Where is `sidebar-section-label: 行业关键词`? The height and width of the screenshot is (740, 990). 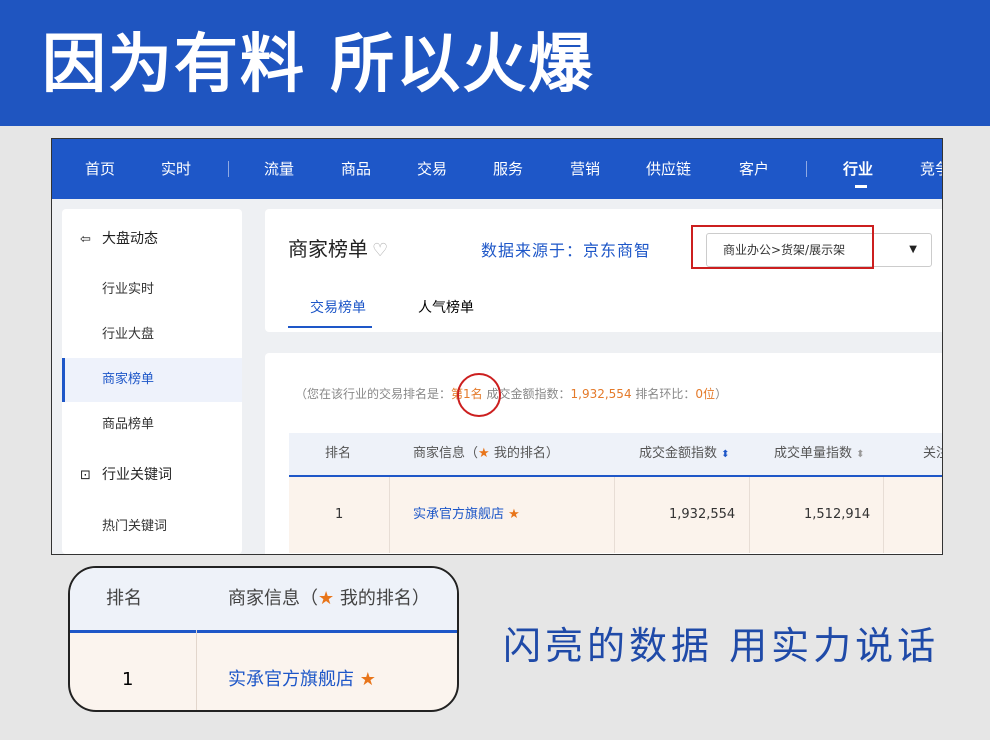
sidebar-section-label: 行业关键词 is located at coordinates (137, 475).